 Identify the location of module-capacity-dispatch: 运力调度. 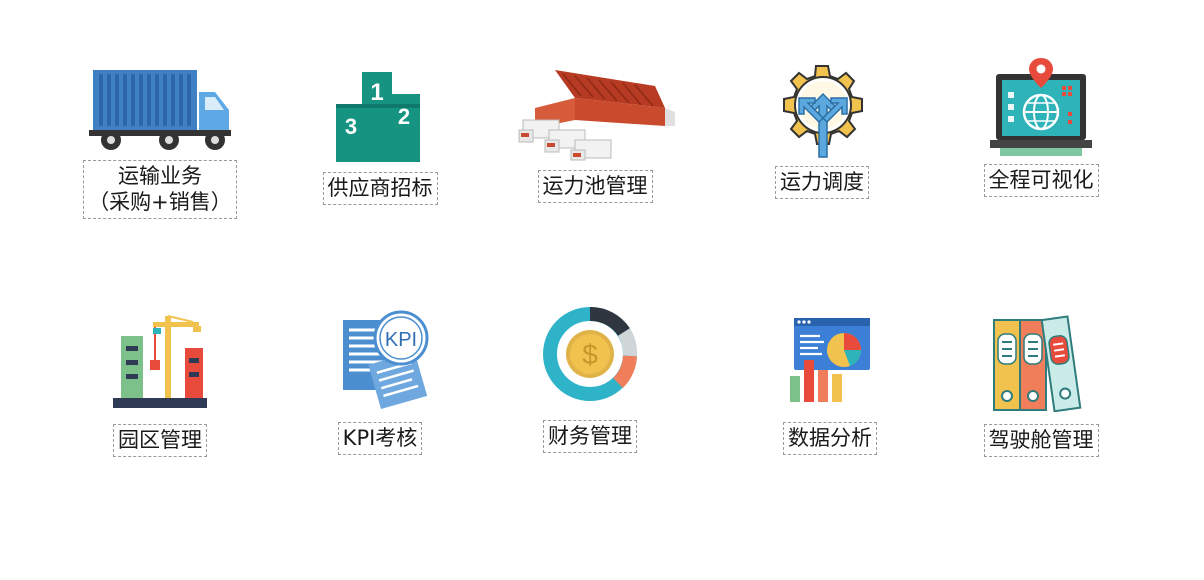
(822, 130).